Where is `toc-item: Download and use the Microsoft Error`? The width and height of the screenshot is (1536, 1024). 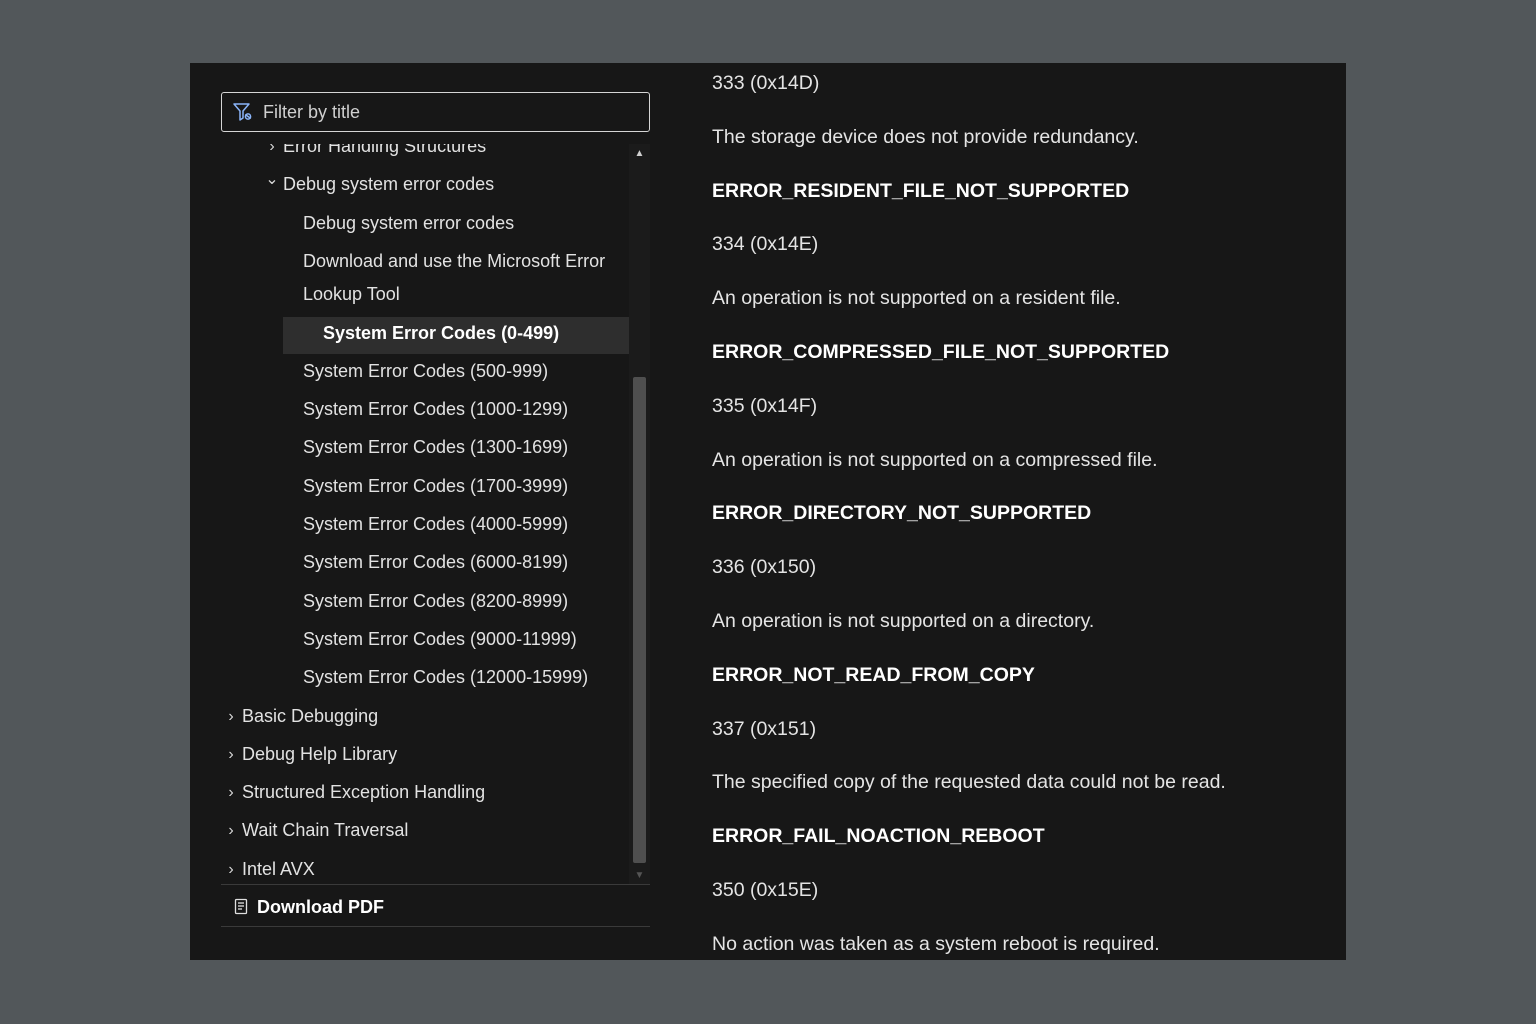
toc-item: Download and use the Microsoft Error is located at coordinates (425, 263).